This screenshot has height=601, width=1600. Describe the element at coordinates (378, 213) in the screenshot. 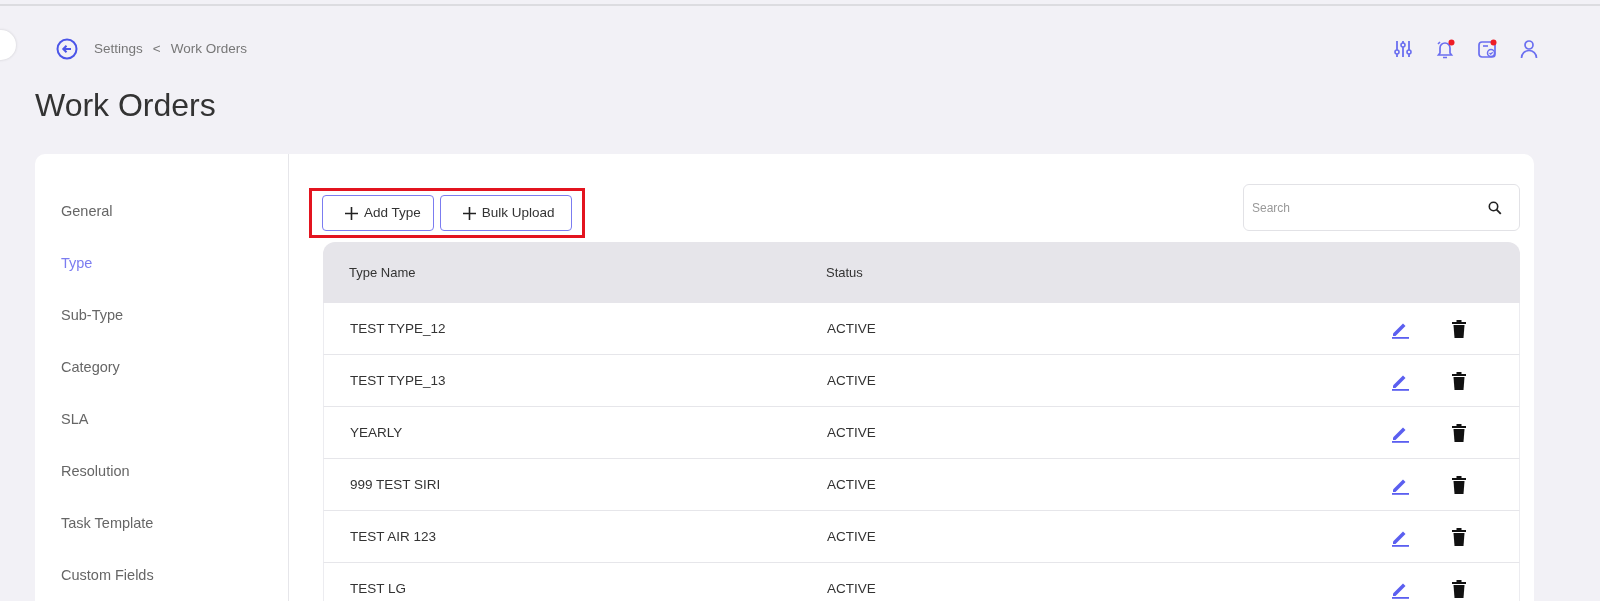

I see `add-button: Add Type` at that location.